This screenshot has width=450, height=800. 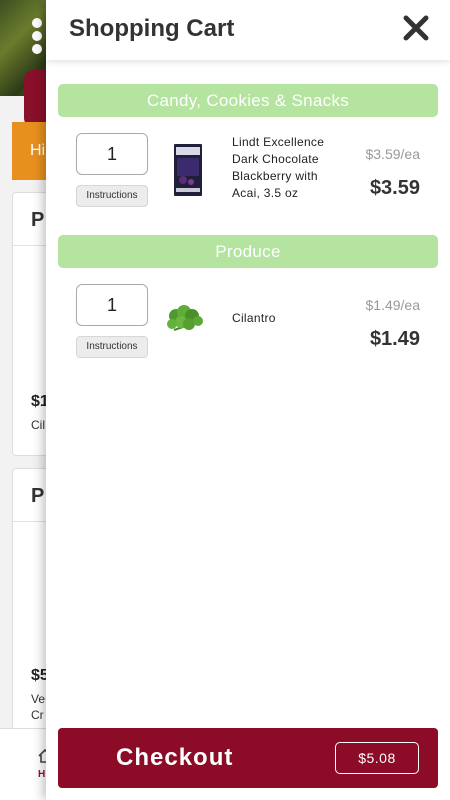 I want to click on background-card-name-line1: Ve, so click(x=38, y=699).